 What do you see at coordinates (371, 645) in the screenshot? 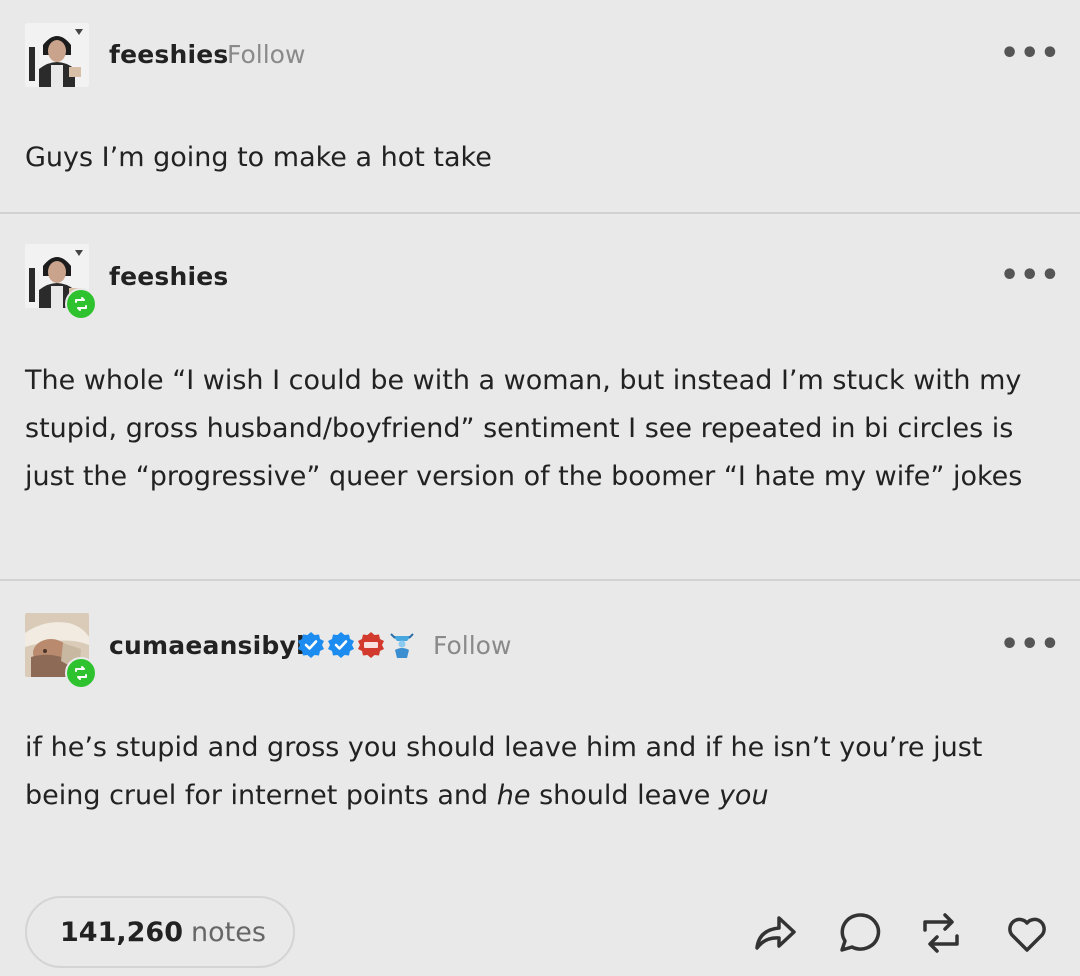
I see `red-badge-icon` at bounding box center [371, 645].